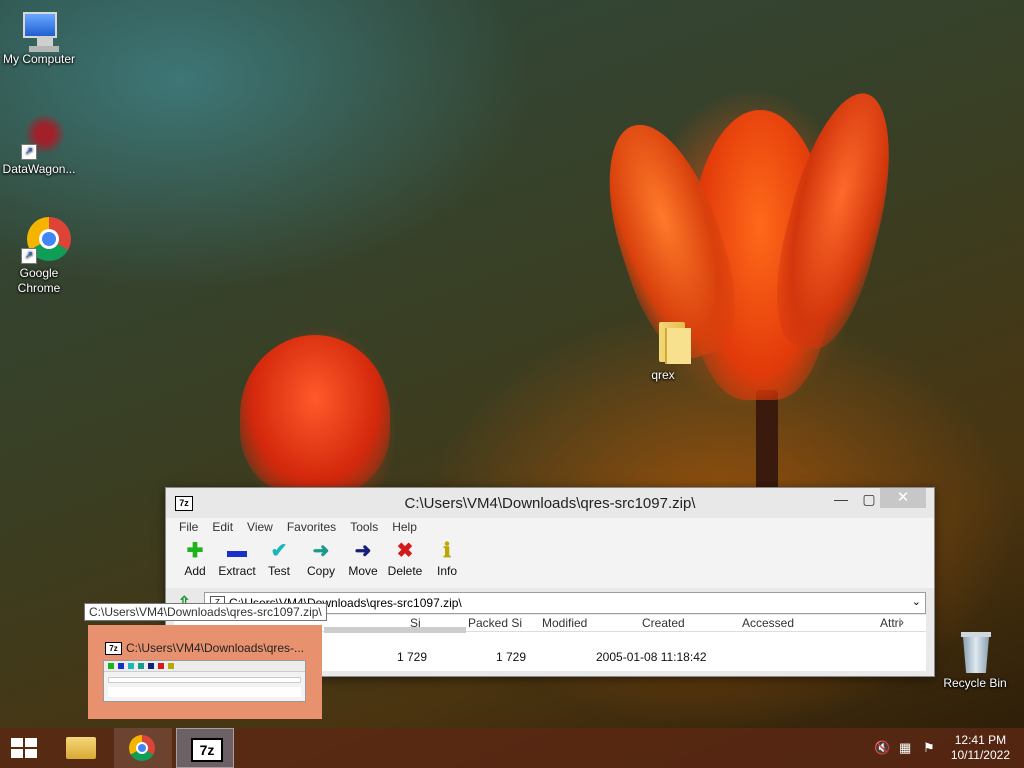 This screenshot has width=1024, height=768. I want to click on start-icon, so click(24, 748).